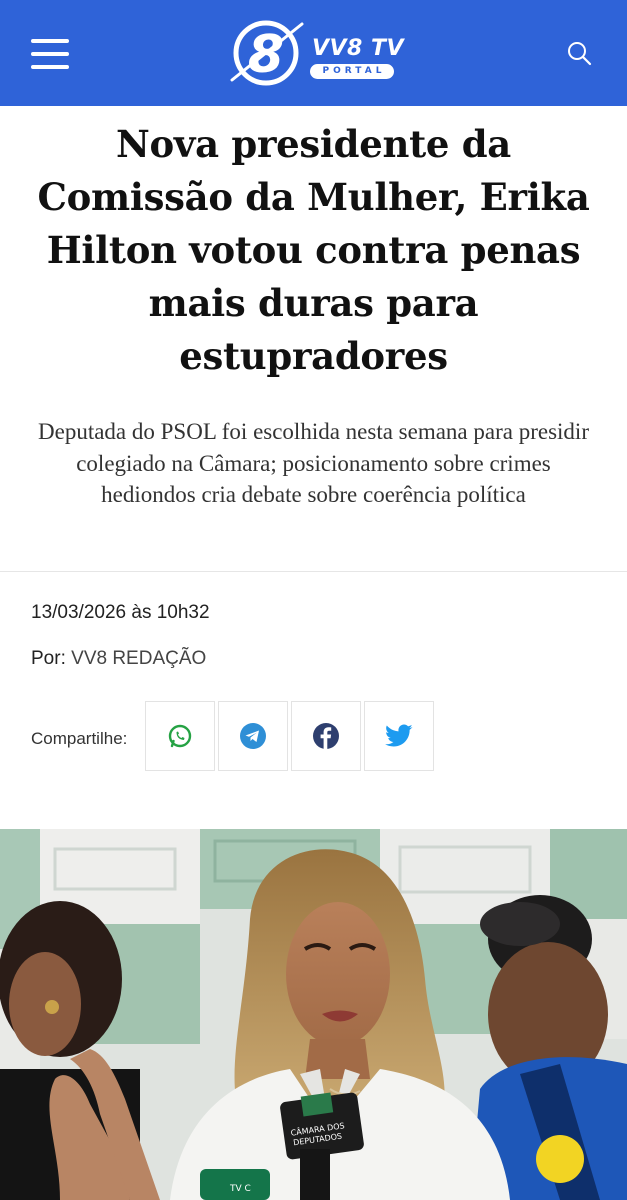  Describe the element at coordinates (240, 1189) in the screenshot. I see `mic-label-3: TV C` at that location.